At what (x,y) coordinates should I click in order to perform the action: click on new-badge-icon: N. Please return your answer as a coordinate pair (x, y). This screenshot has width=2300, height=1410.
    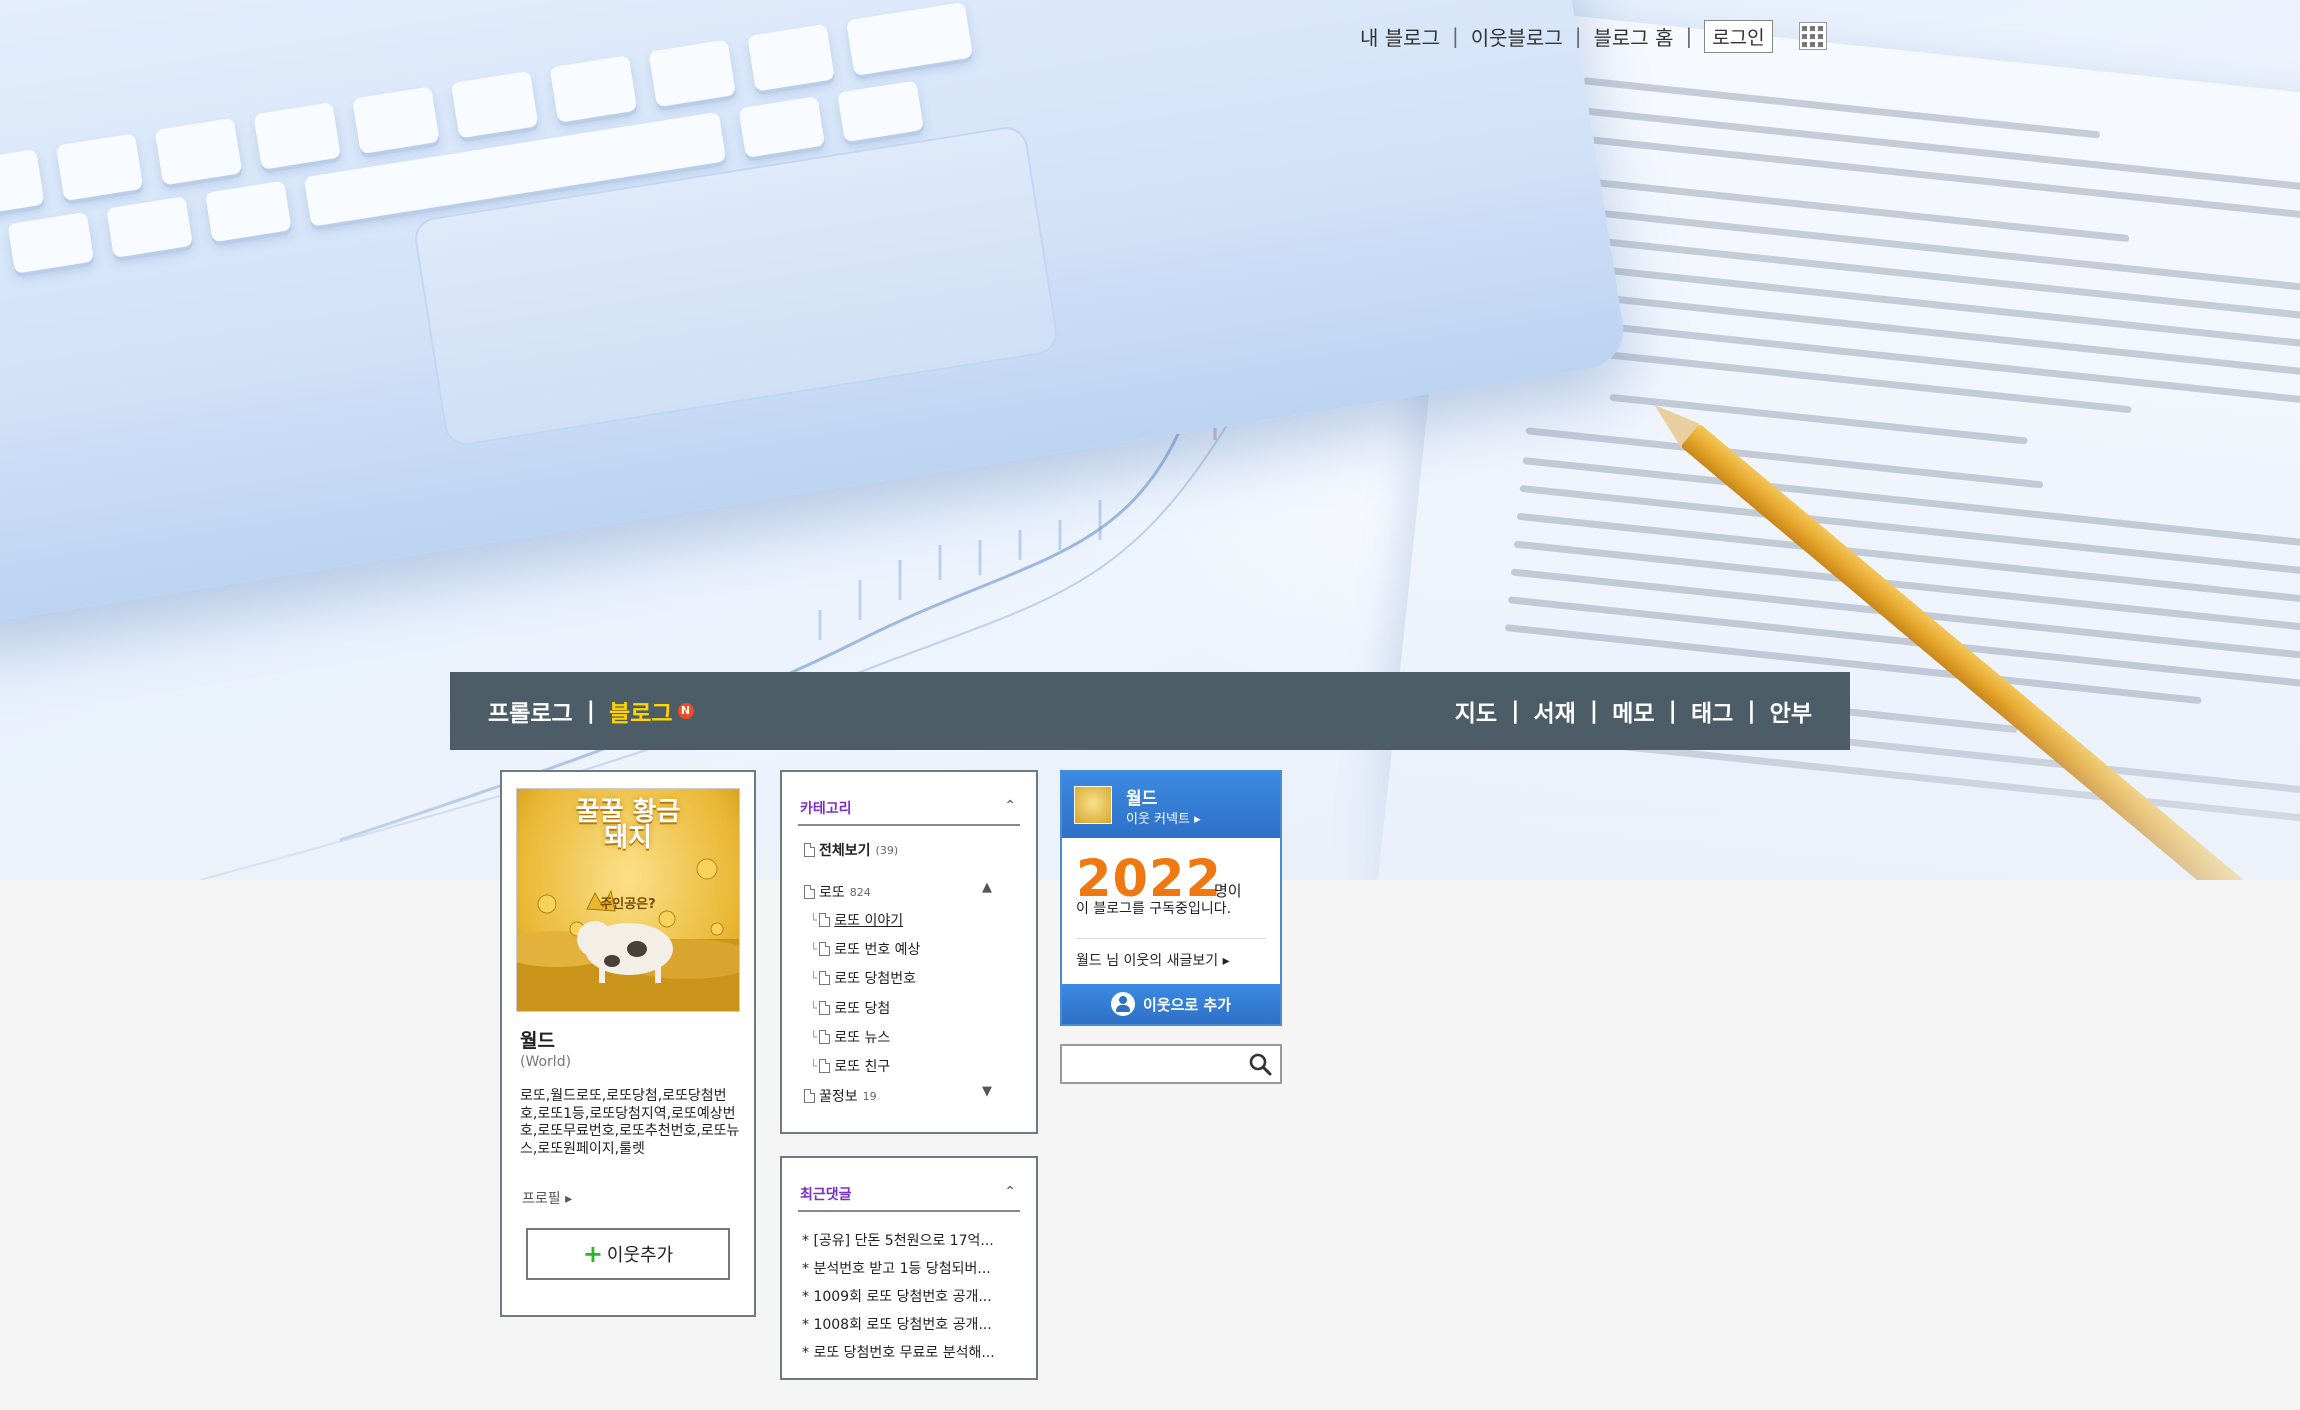
    Looking at the image, I should click on (685, 711).